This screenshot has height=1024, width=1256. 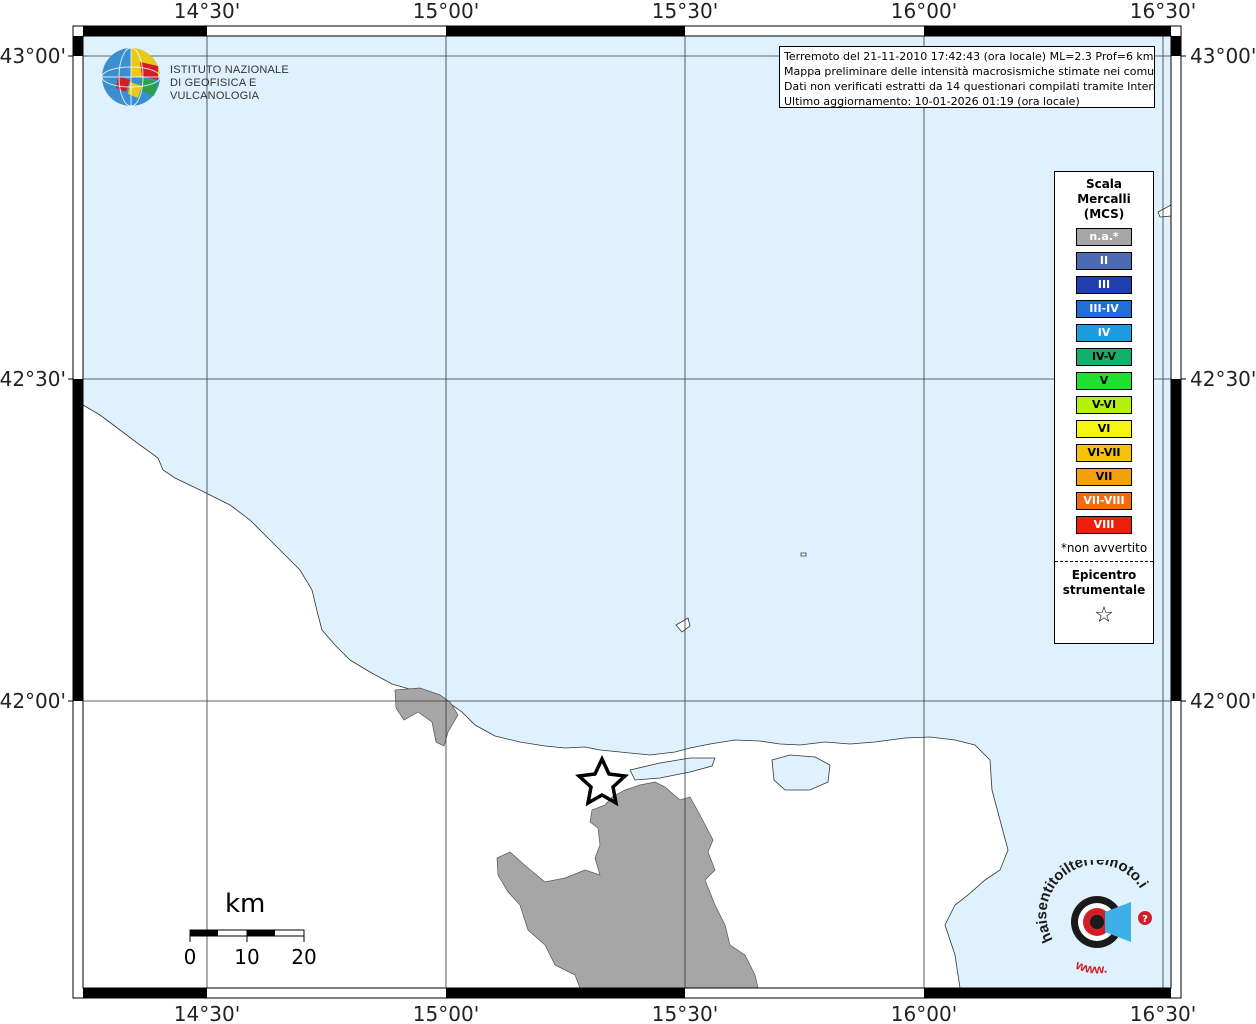 I want to click on bottom-label-5: 16°30', so click(x=1163, y=1013).